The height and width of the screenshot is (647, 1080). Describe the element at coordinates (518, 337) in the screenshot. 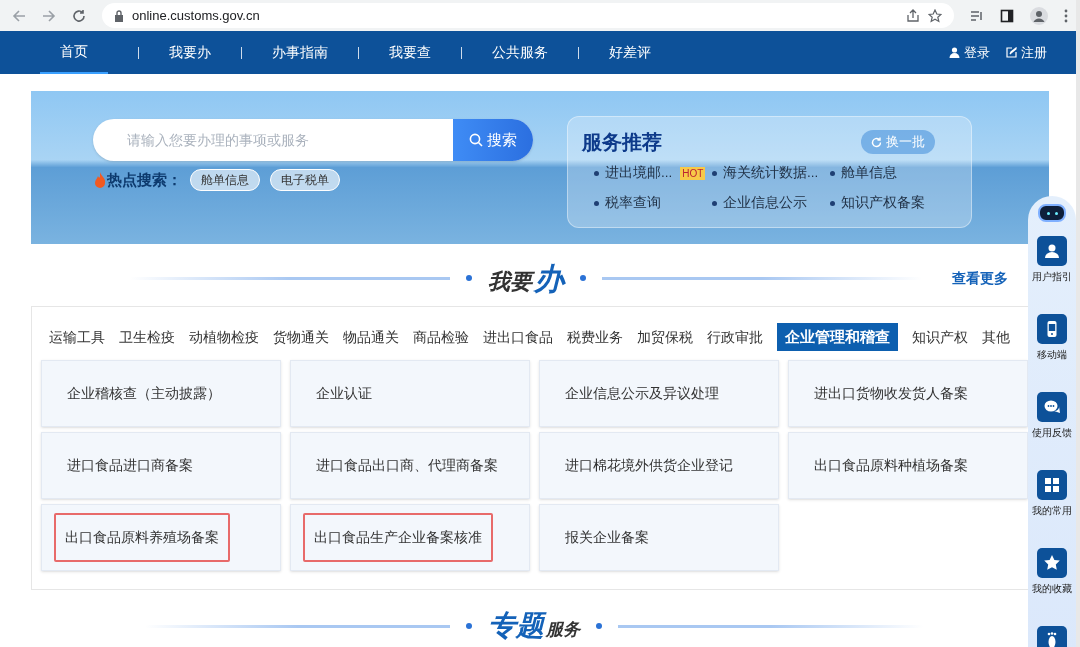

I see `category-tab: 进出口食品` at that location.